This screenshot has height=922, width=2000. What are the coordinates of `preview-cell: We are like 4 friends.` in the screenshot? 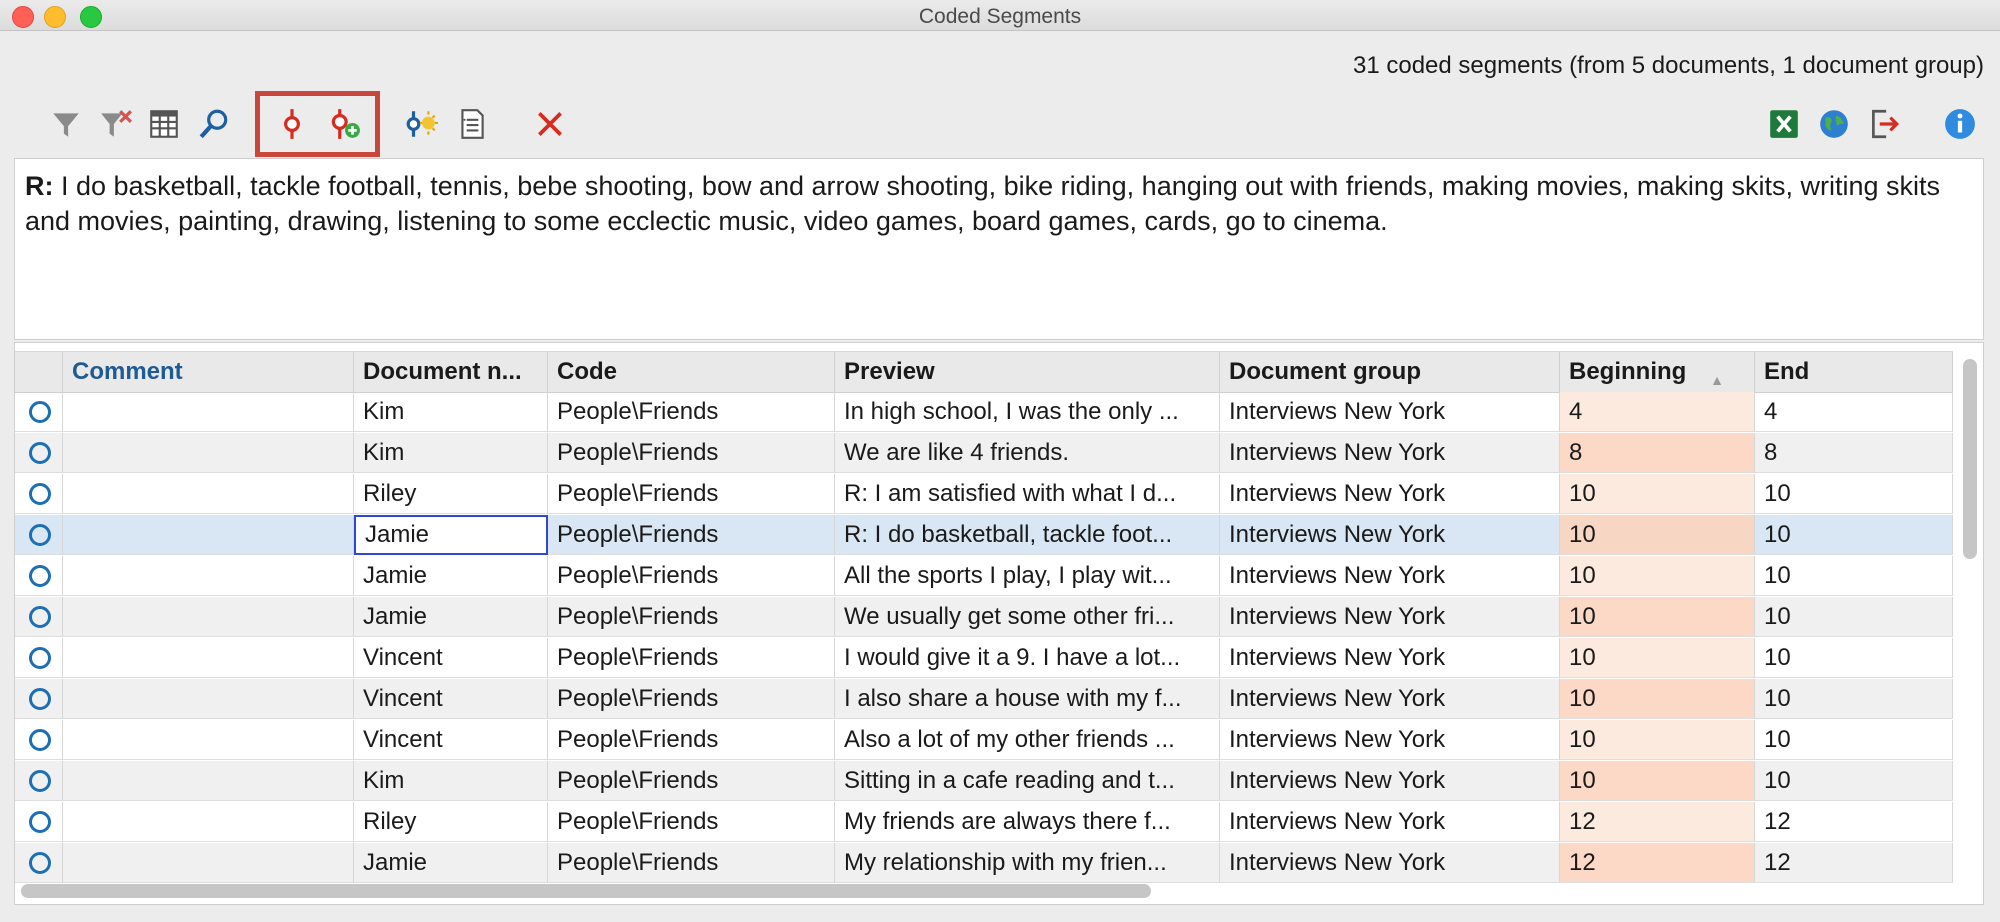 It's located at (1027, 453).